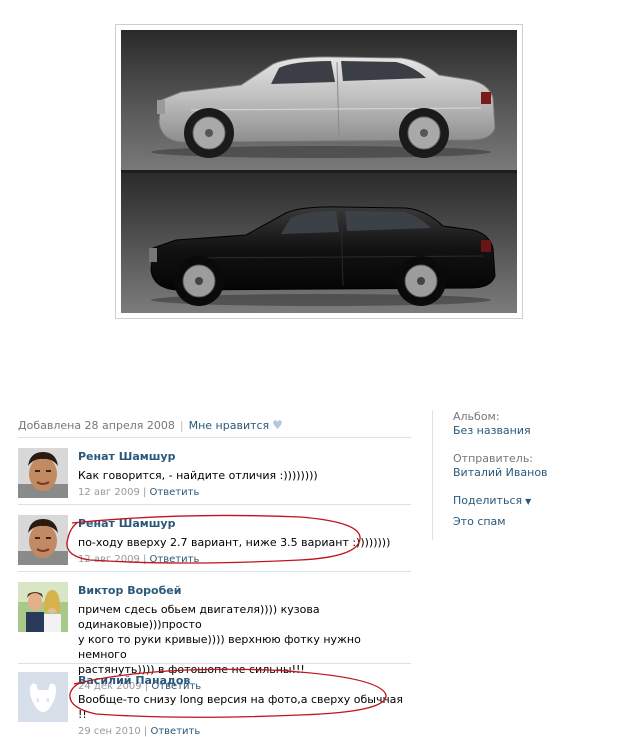 This screenshot has width=641, height=737. What do you see at coordinates (96, 425) in the screenshot?
I see `added-date: Добавлена 28 апреля 2008` at bounding box center [96, 425].